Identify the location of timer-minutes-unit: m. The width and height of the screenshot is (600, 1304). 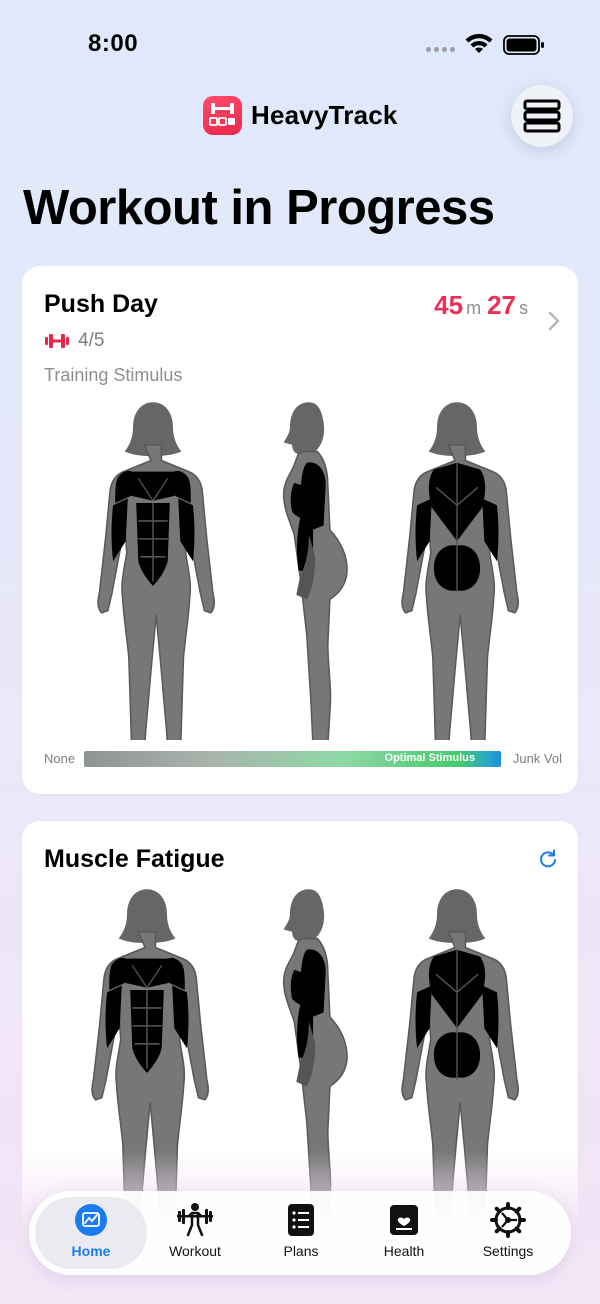
(474, 308).